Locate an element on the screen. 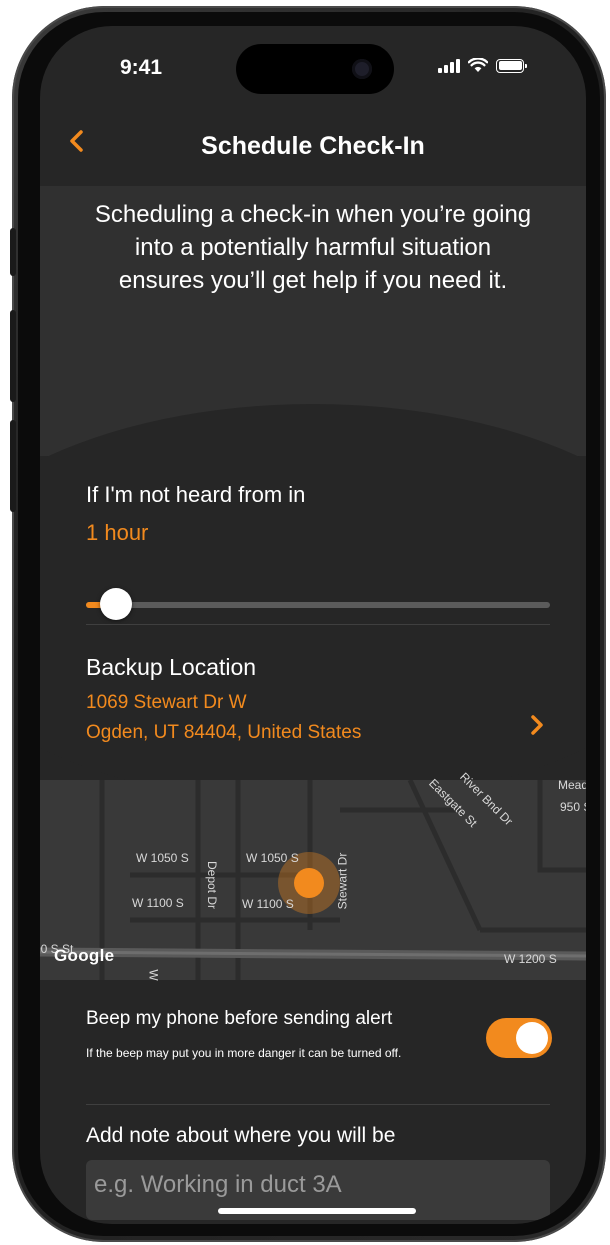 The width and height of the screenshot is (610, 1245). checkin-slider-thumb is located at coordinates (116, 604).